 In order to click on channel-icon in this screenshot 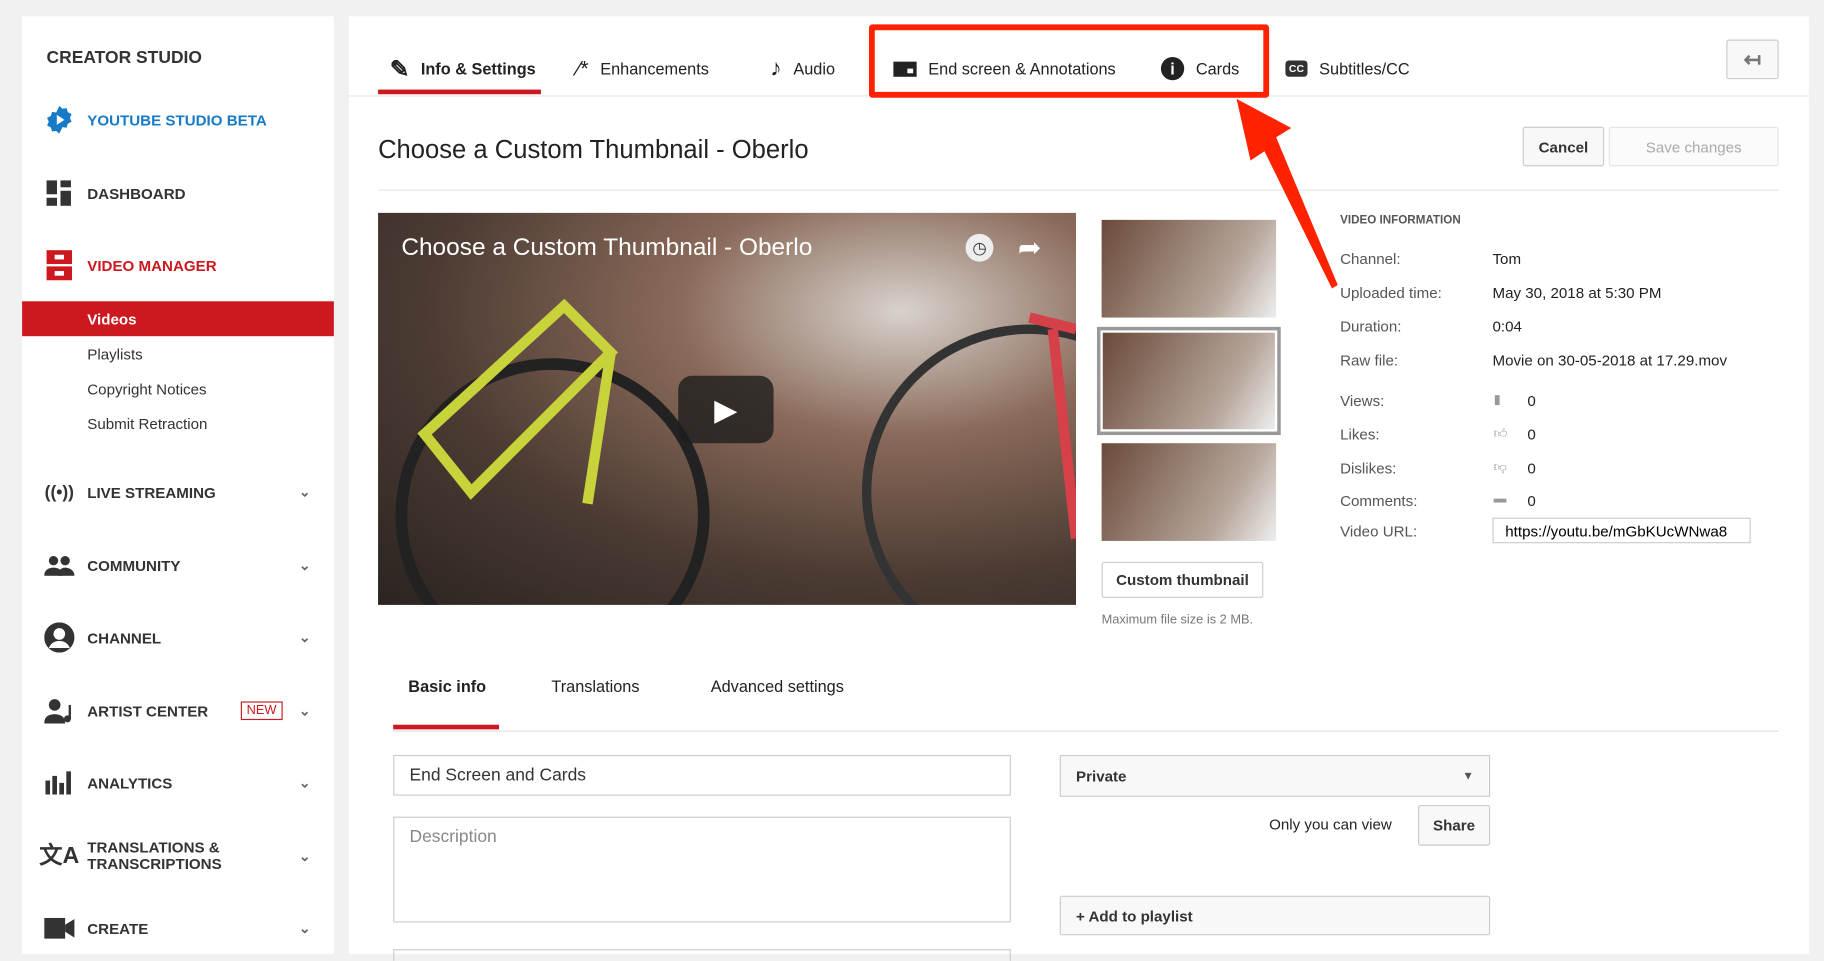, I will do `click(54, 637)`.